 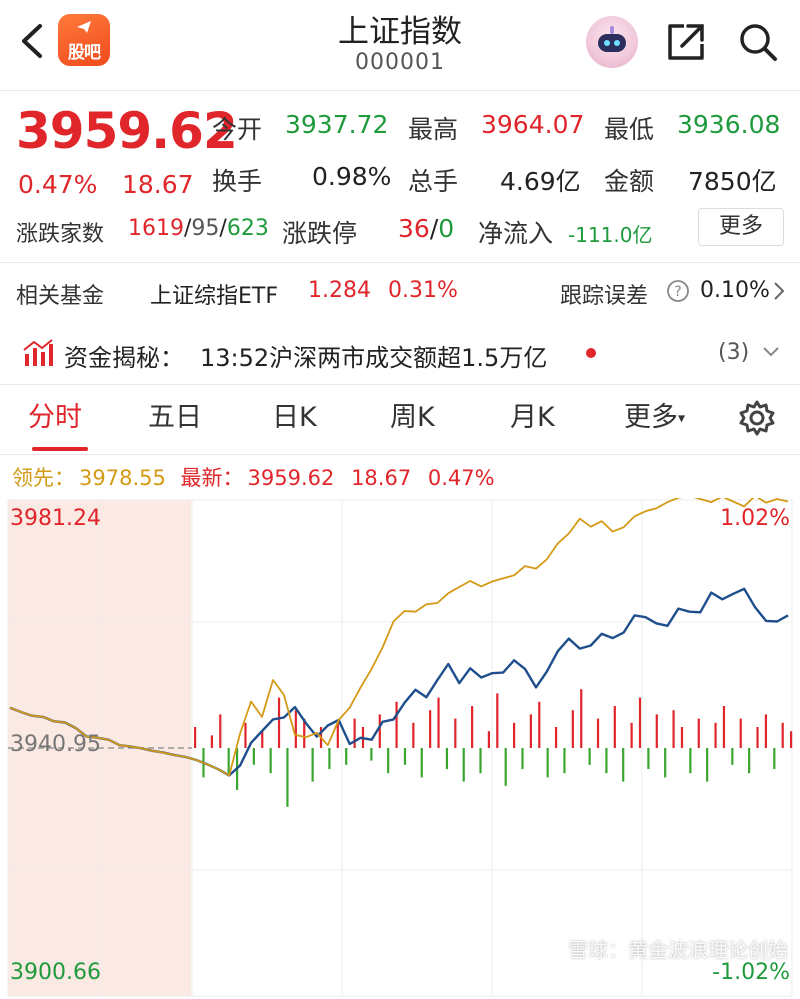 What do you see at coordinates (55, 518) in the screenshot?
I see `y-top-label: 3981.24` at bounding box center [55, 518].